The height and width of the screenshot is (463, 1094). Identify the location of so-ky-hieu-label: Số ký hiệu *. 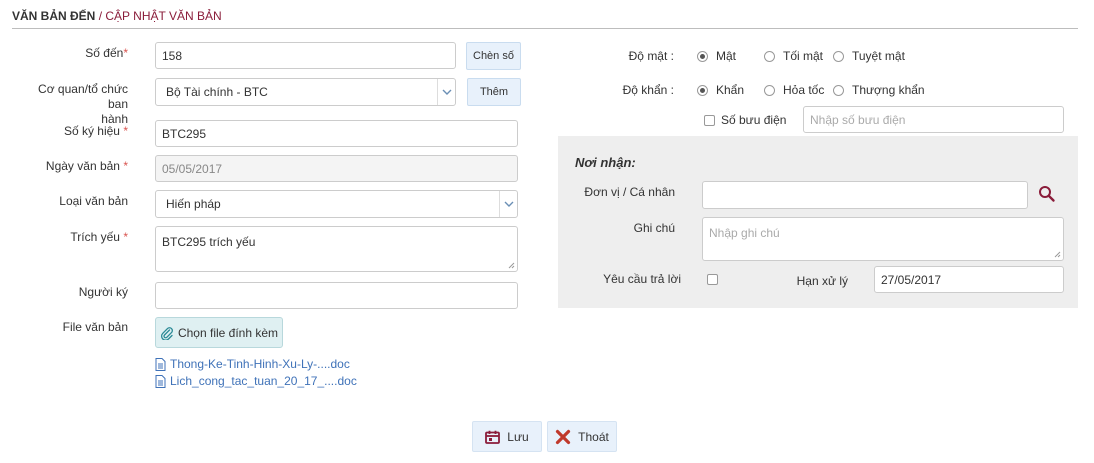
(95, 131).